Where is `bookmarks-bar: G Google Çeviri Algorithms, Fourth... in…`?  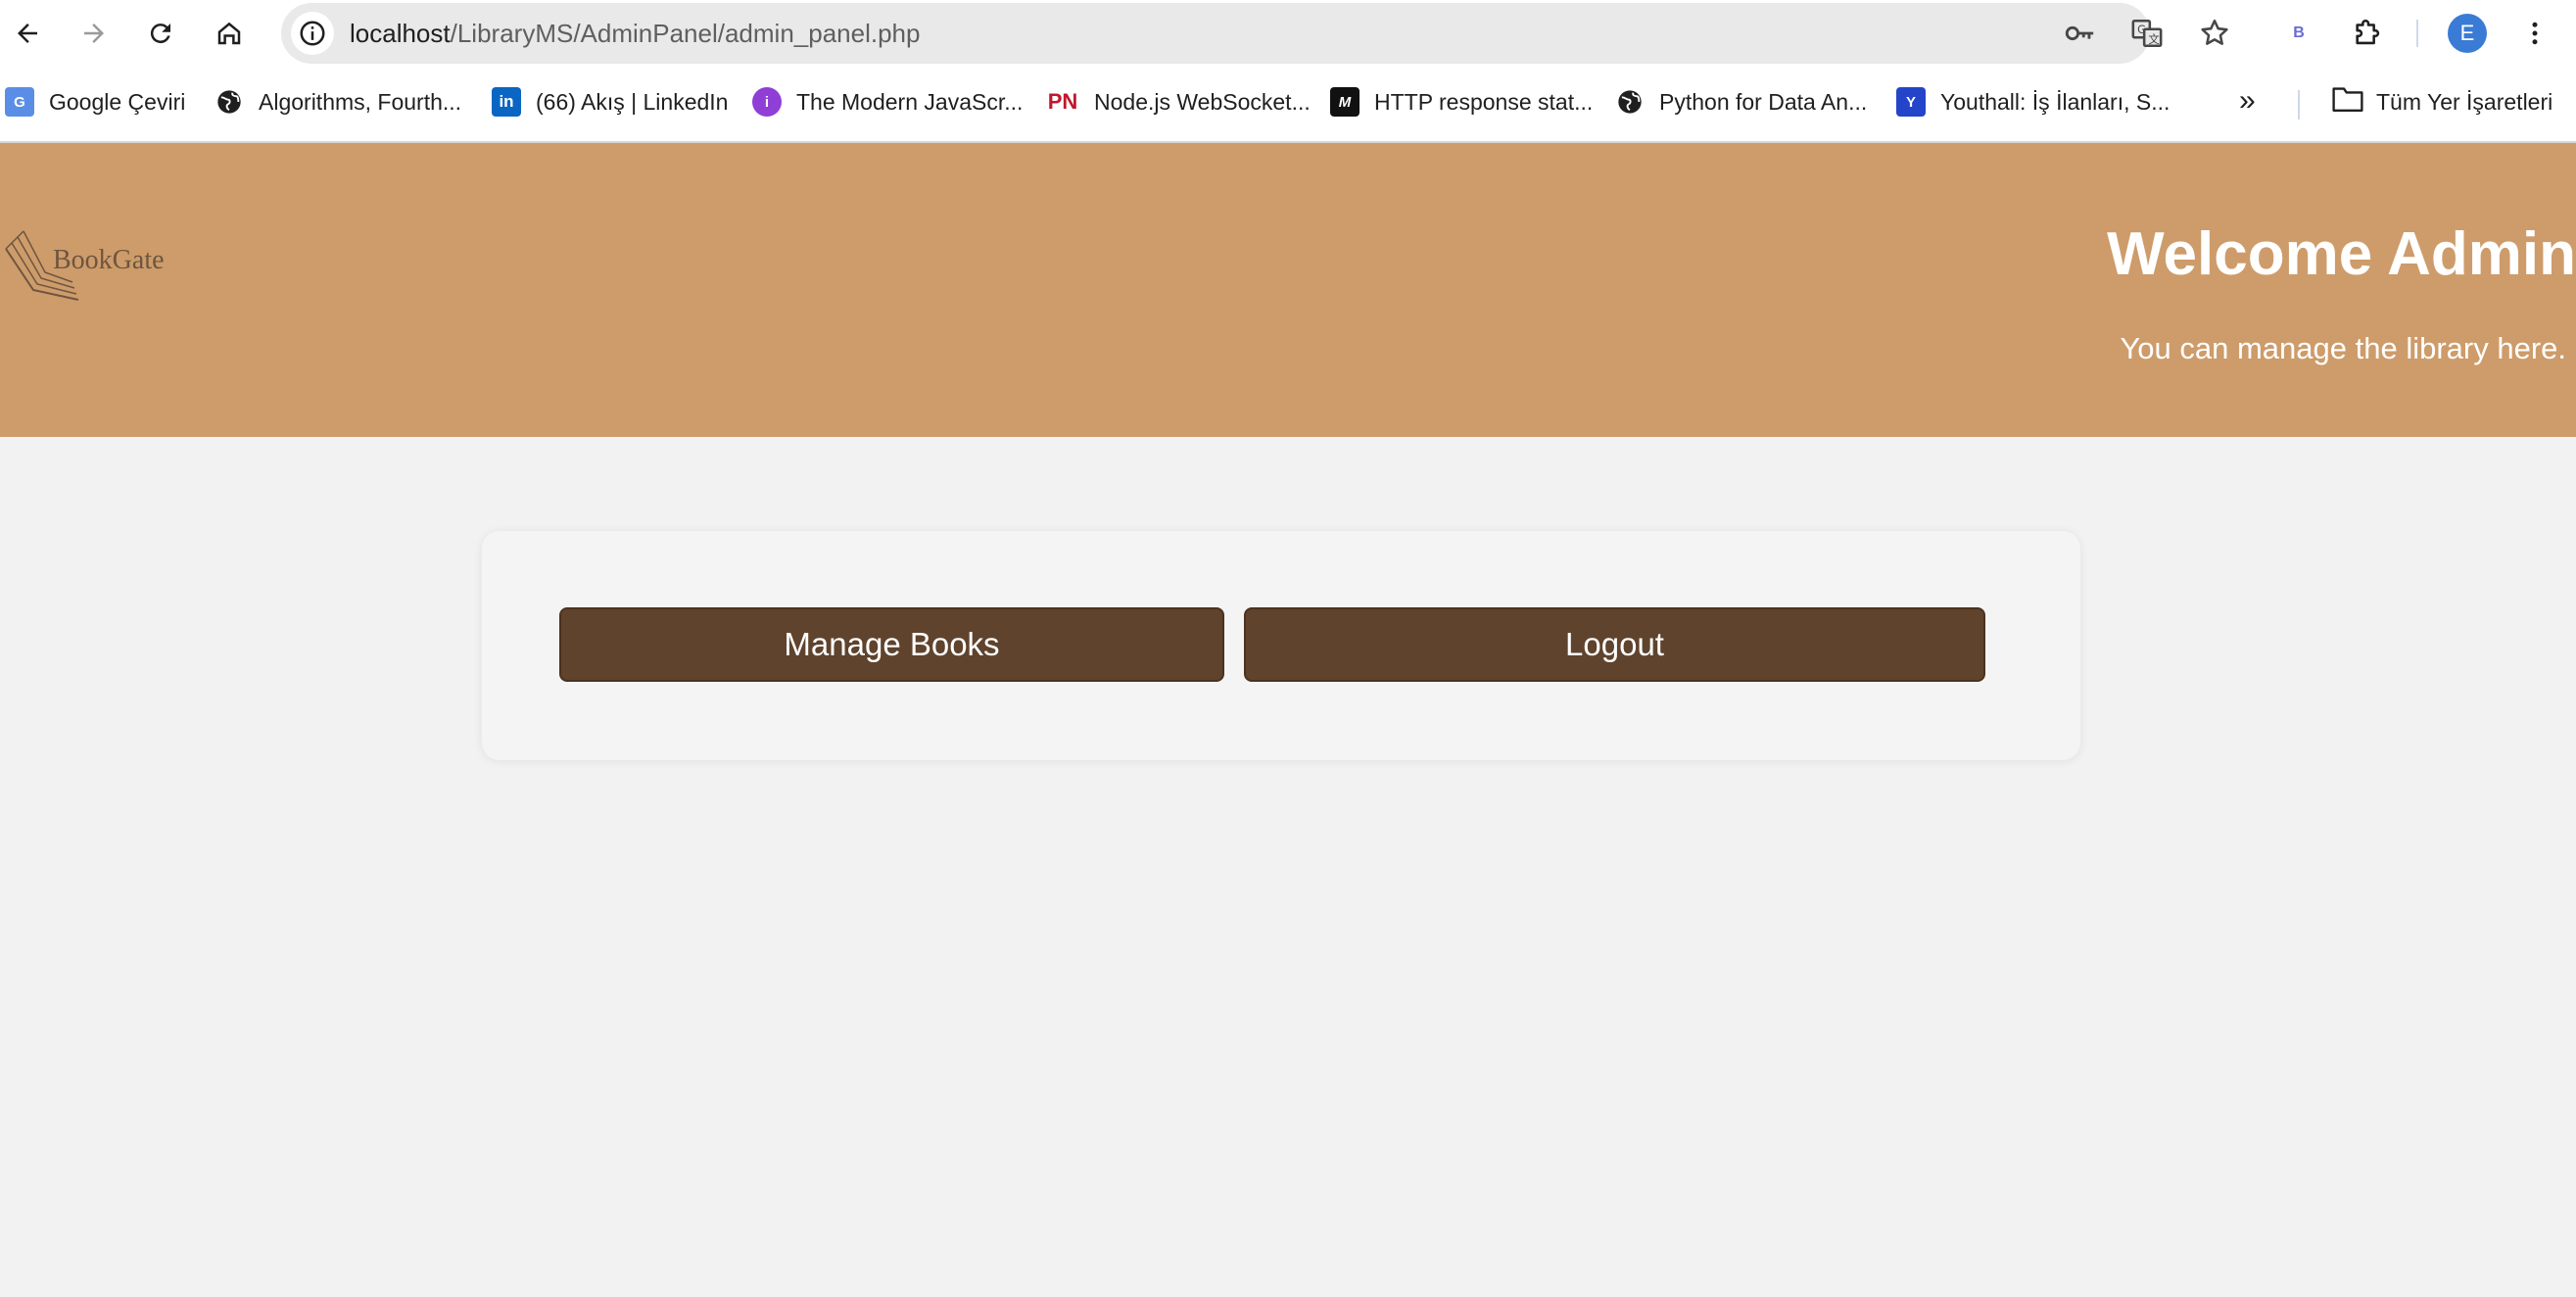
bookmarks-bar: G Google Çeviri Algorithms, Fourth... in… is located at coordinates (1288, 105).